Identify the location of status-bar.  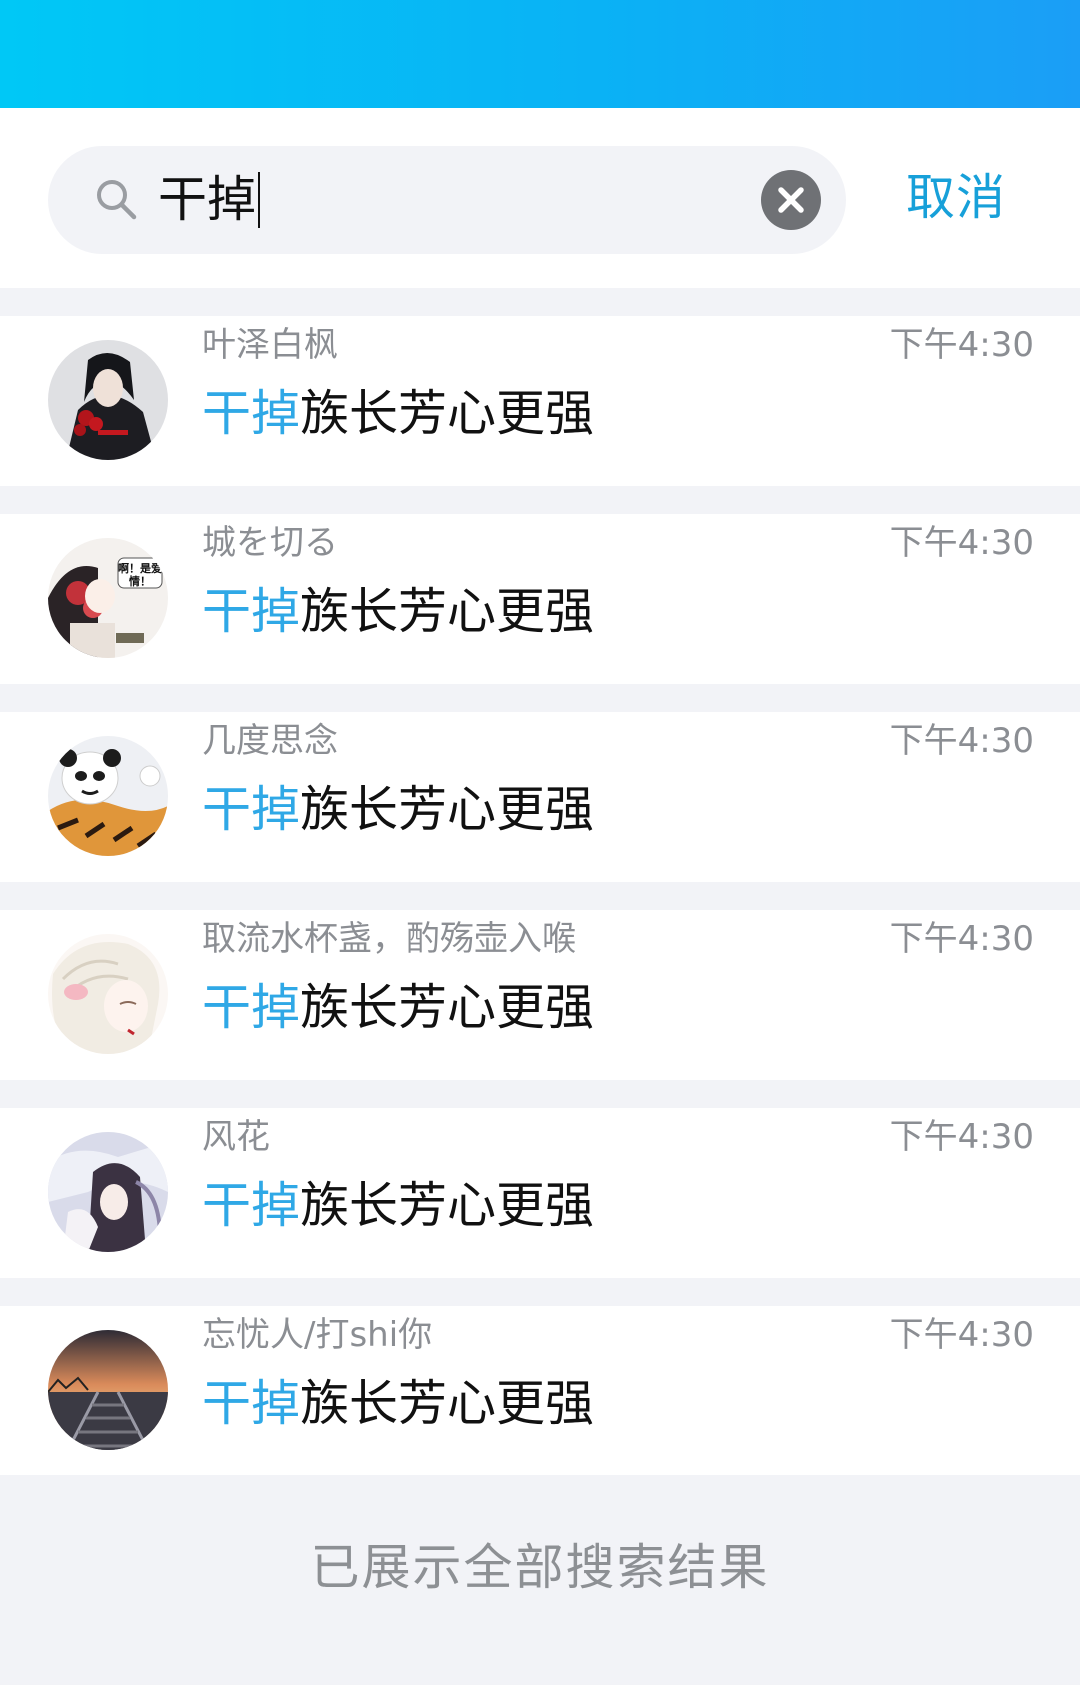
(540, 54).